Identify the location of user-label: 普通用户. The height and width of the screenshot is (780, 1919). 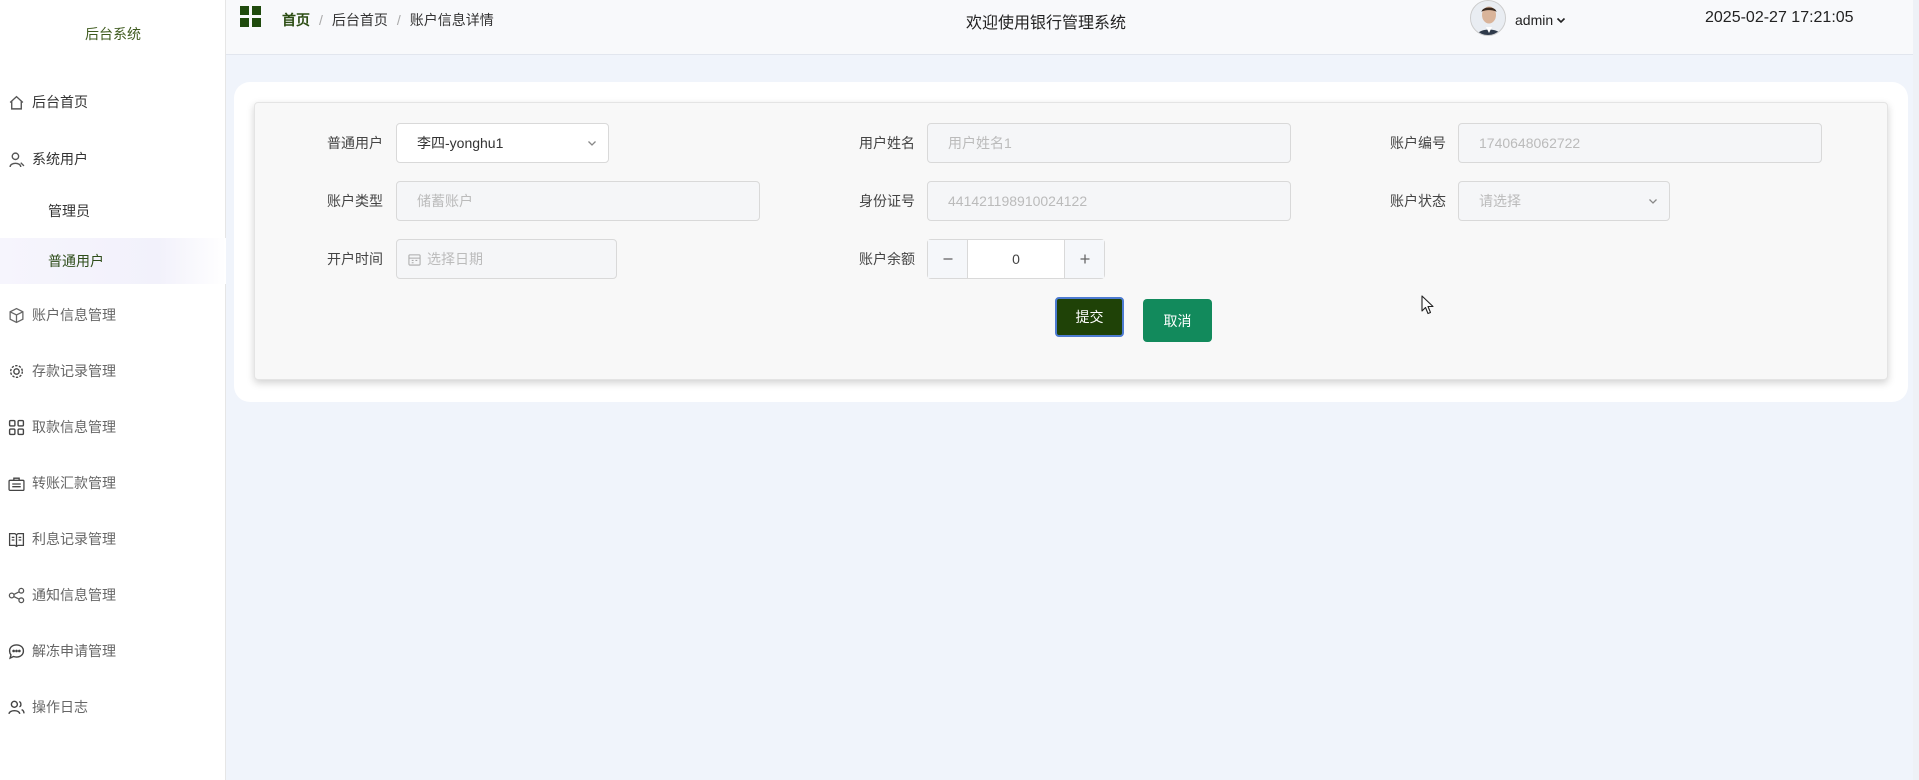
(355, 143).